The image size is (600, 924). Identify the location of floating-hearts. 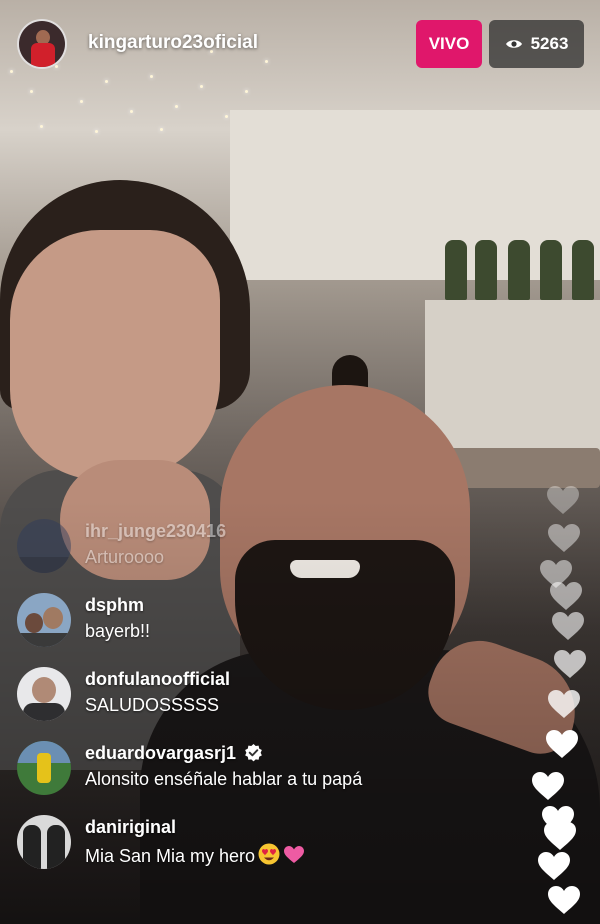
(565, 702).